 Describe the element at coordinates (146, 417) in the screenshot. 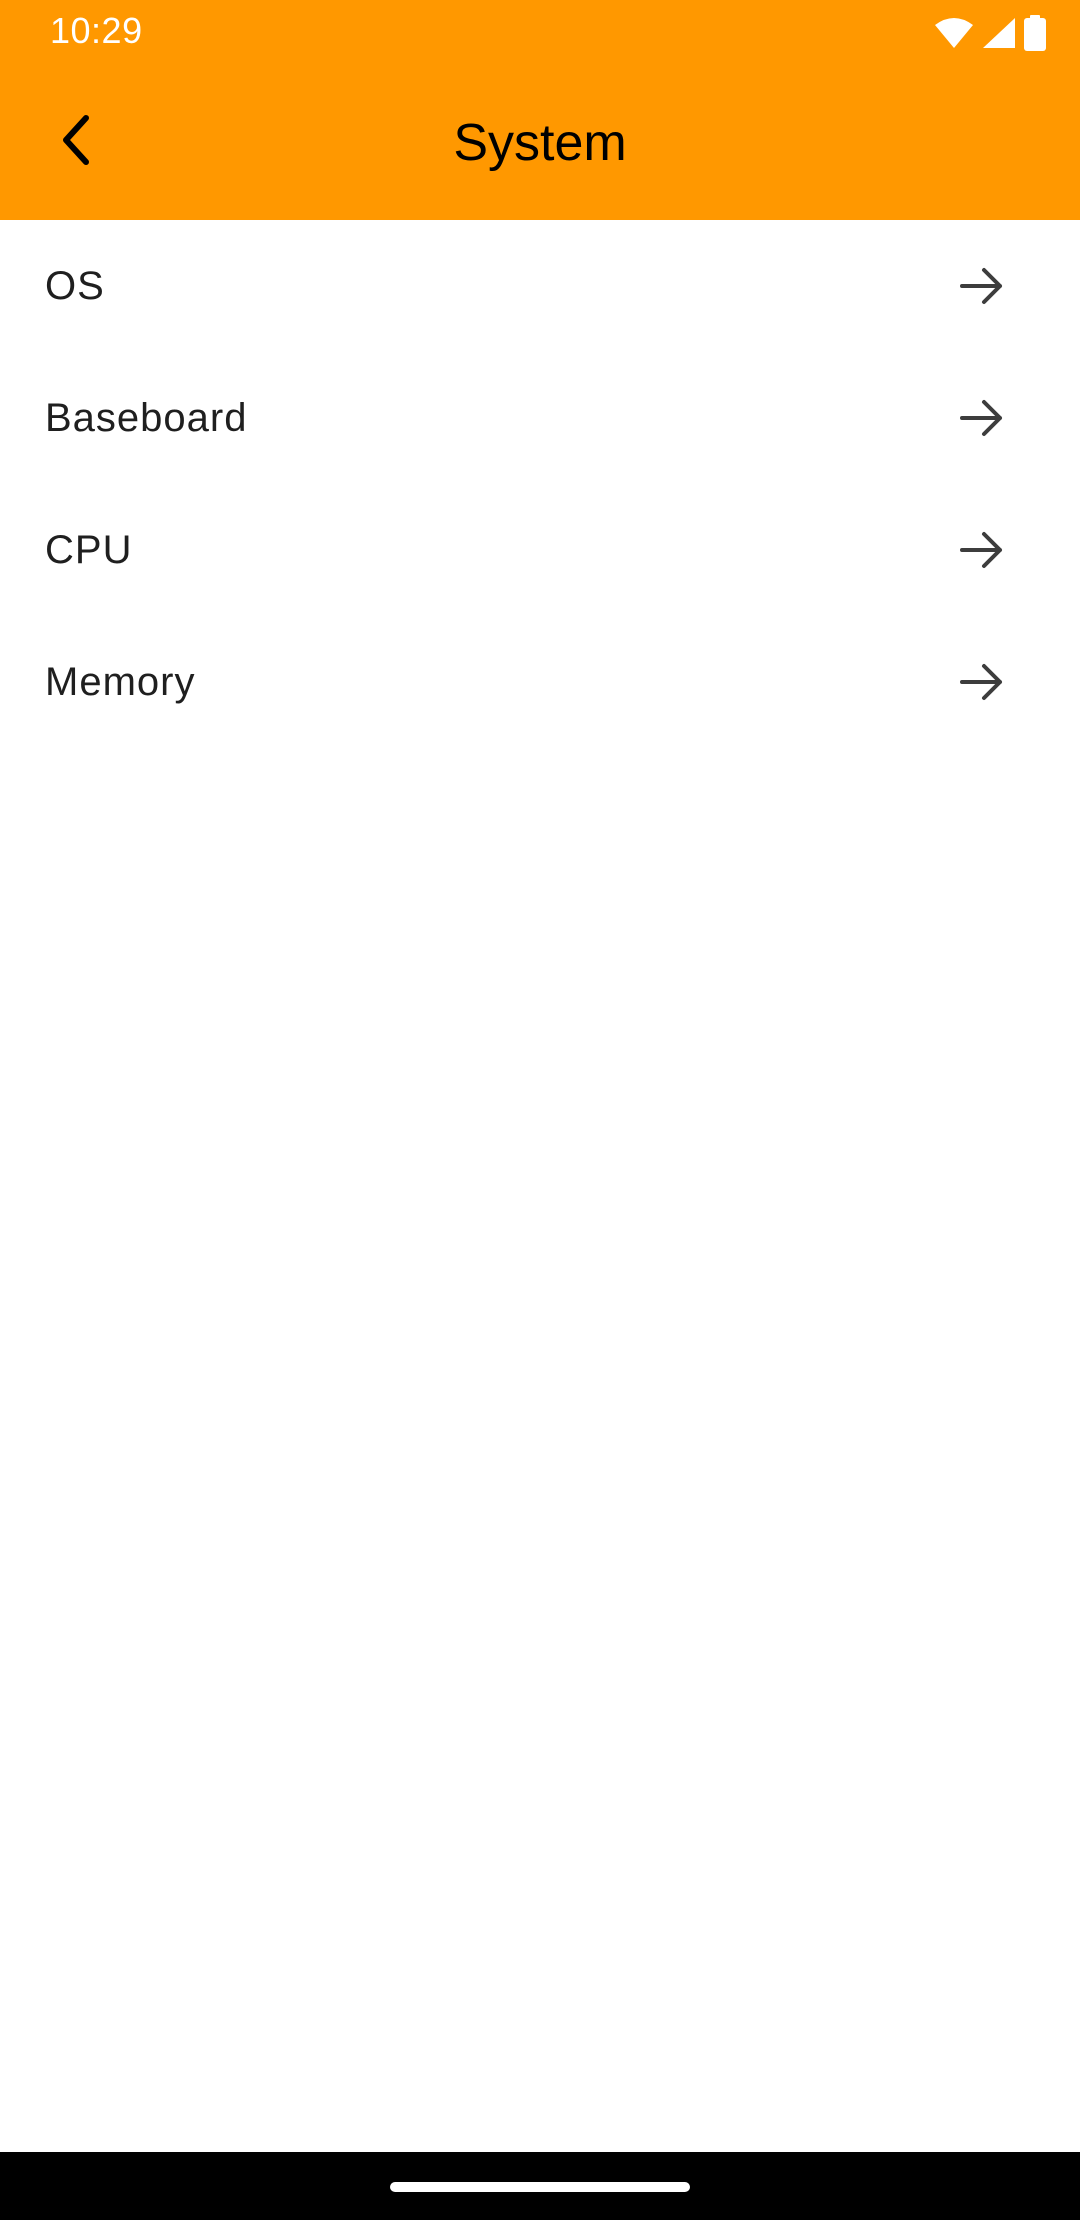

I see `list-item-label: Baseboard` at that location.